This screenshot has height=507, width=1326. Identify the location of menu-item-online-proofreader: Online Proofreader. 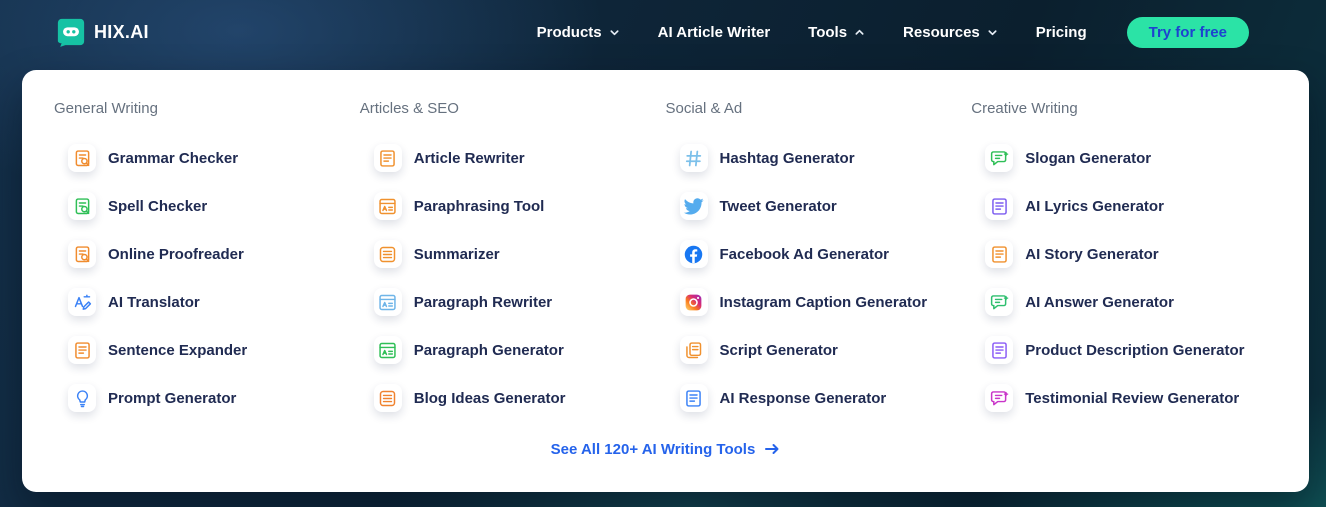
(207, 254).